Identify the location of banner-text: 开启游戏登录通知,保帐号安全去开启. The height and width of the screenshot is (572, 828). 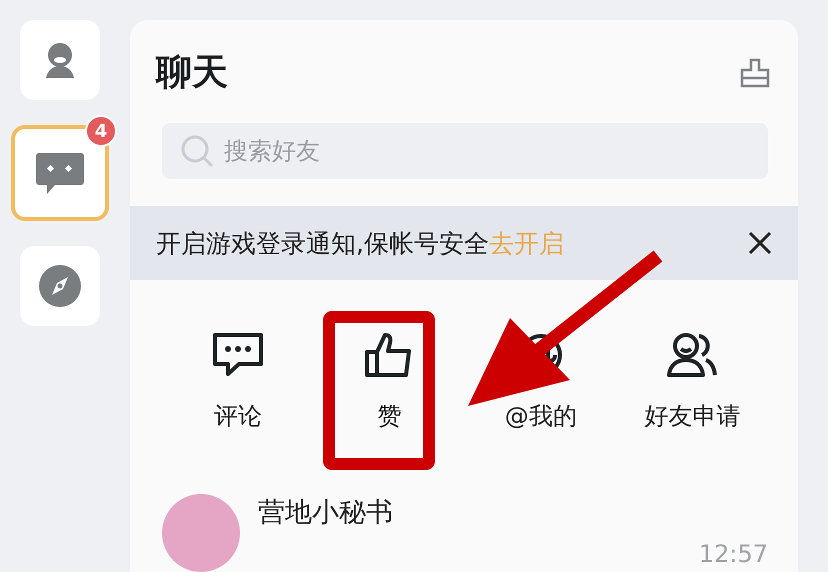
(360, 244).